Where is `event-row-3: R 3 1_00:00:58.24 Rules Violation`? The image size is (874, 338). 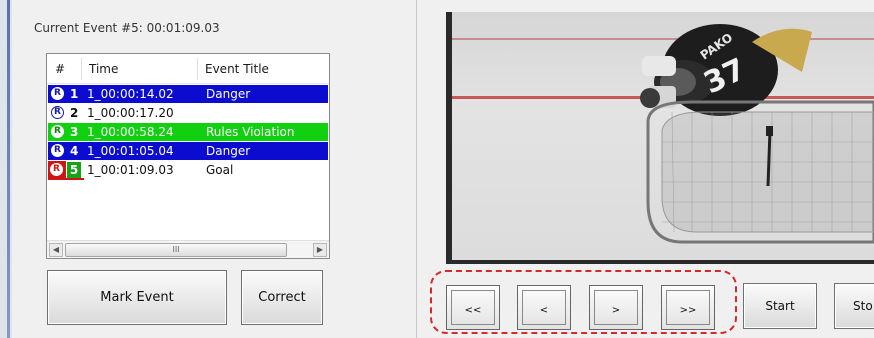 event-row-3: R 3 1_00:00:58.24 Rules Violation is located at coordinates (188, 132).